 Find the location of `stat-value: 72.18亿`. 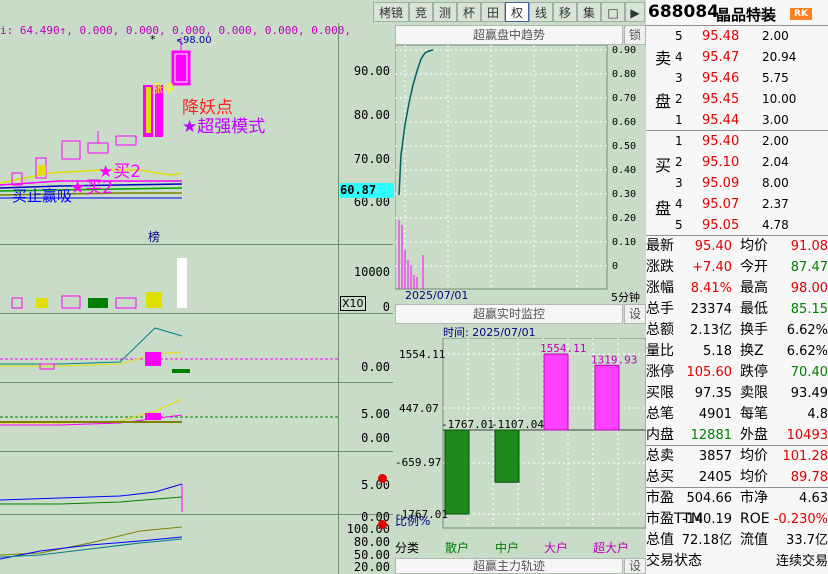

stat-value: 72.18亿 is located at coordinates (706, 540).